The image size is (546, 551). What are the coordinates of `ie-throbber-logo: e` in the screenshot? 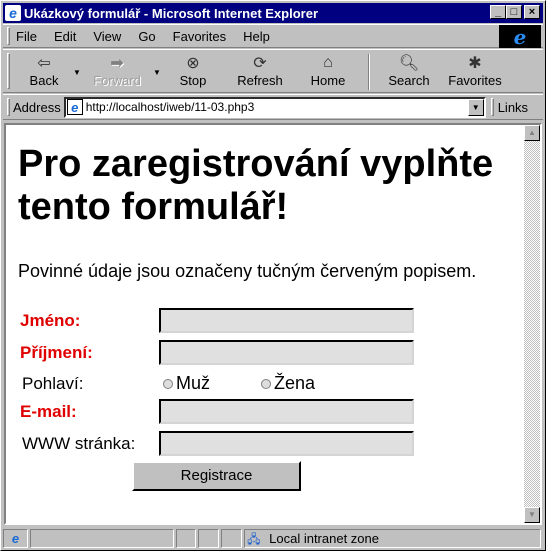 It's located at (520, 37).